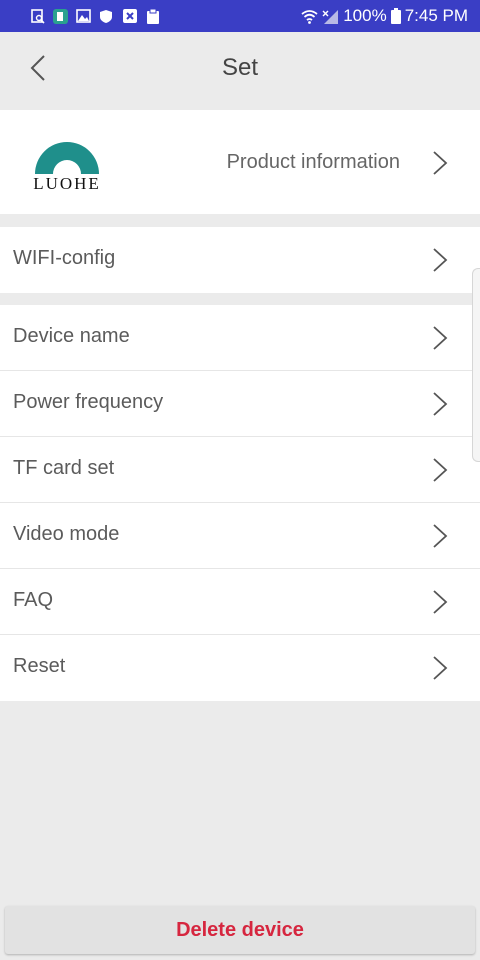  What do you see at coordinates (309, 16) in the screenshot?
I see `wifi-icon` at bounding box center [309, 16].